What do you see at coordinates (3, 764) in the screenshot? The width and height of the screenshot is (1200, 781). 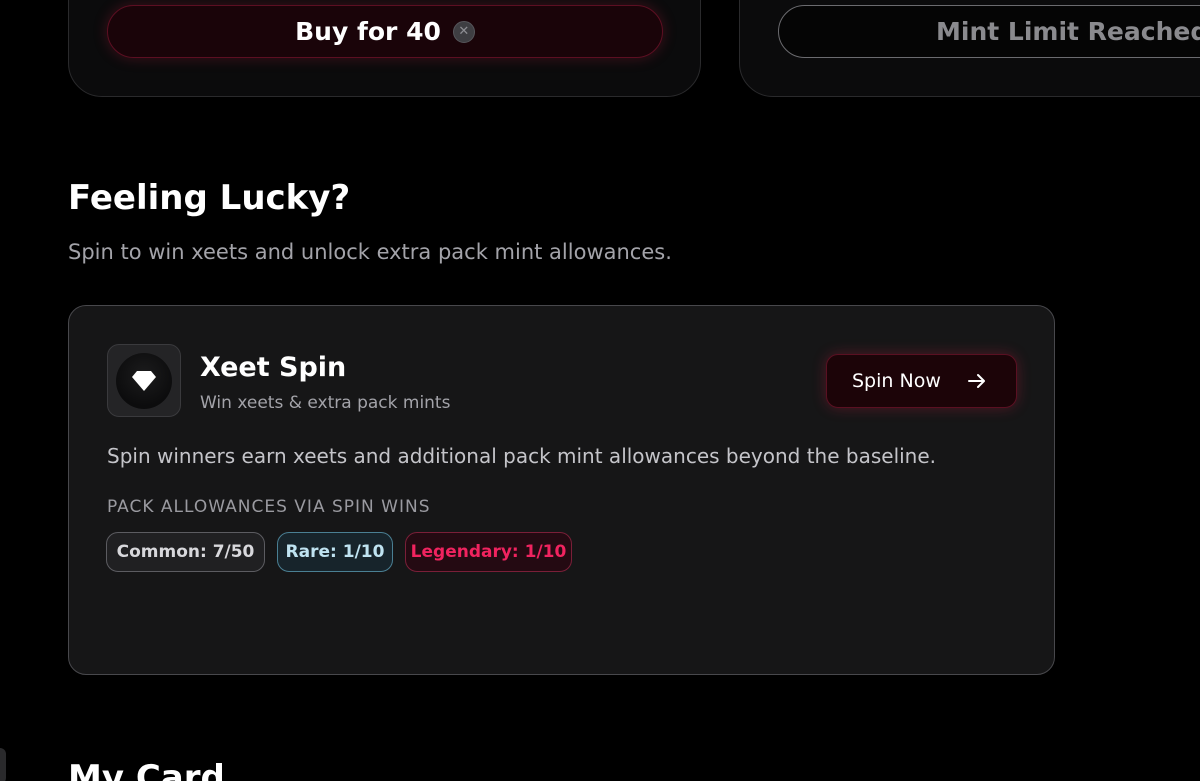 I see `edge-decoration` at bounding box center [3, 764].